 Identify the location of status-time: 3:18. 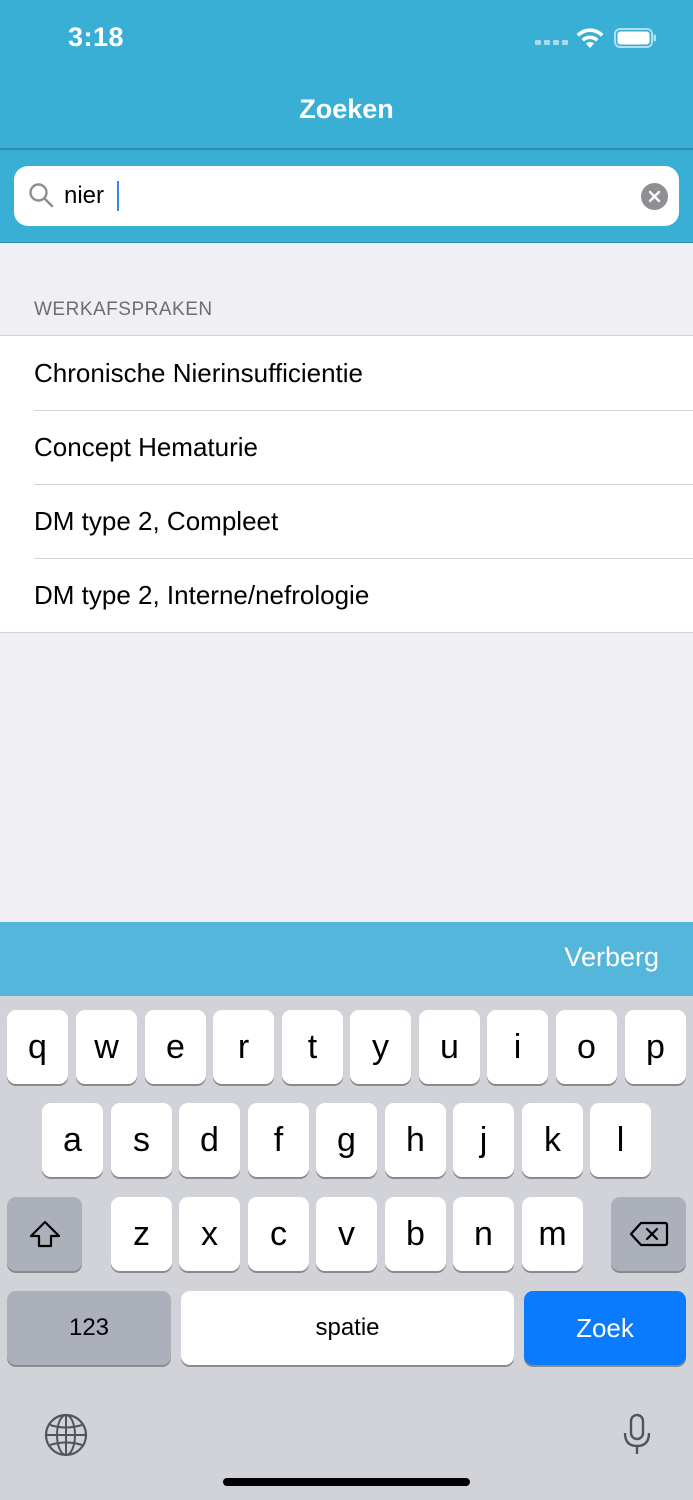
(96, 37).